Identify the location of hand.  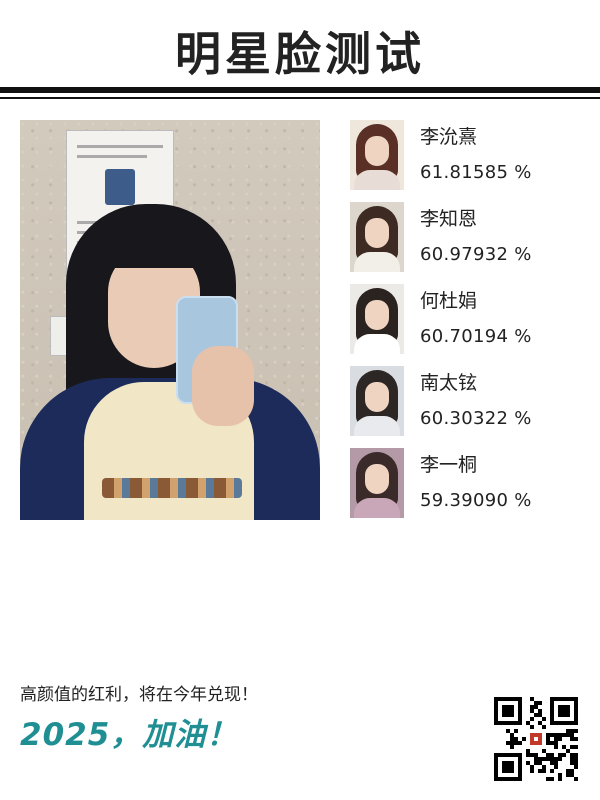
(223, 386).